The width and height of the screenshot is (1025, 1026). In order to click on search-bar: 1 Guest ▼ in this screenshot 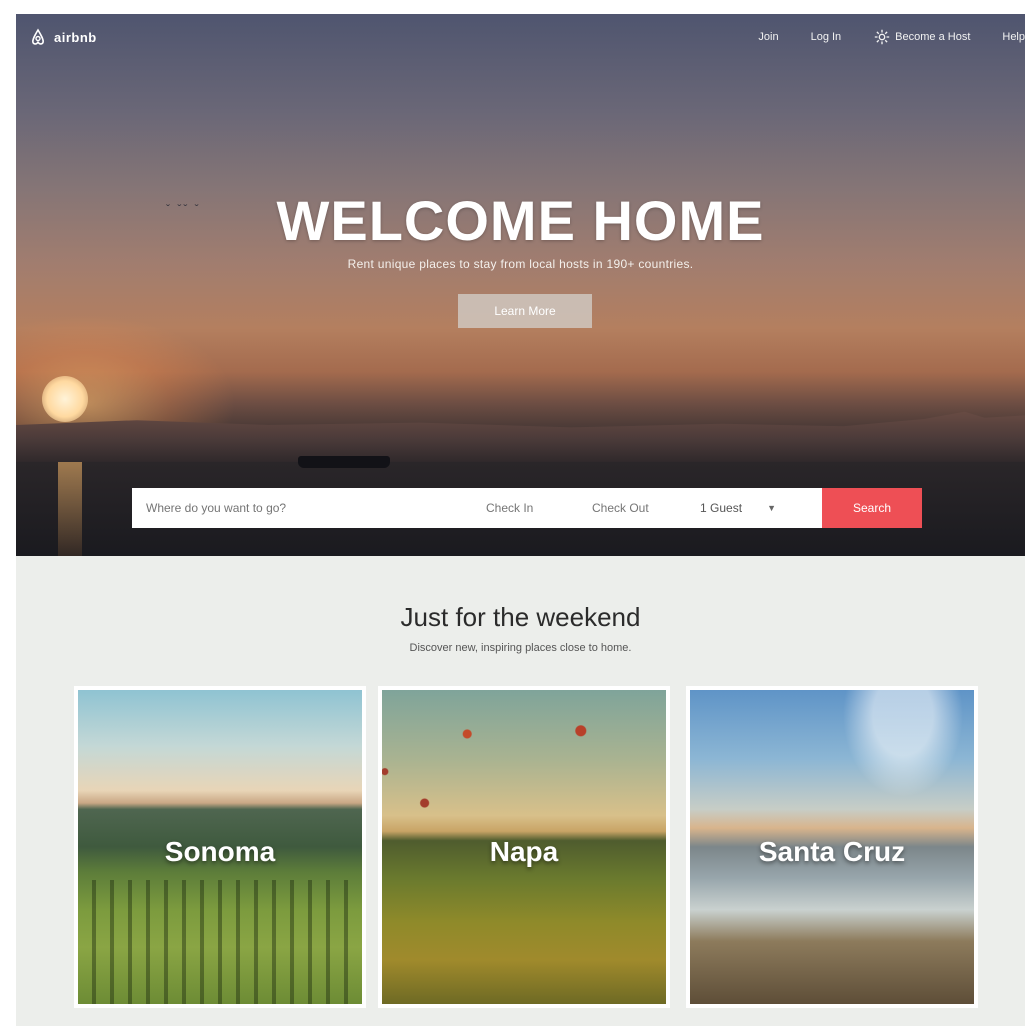, I will do `click(477, 508)`.